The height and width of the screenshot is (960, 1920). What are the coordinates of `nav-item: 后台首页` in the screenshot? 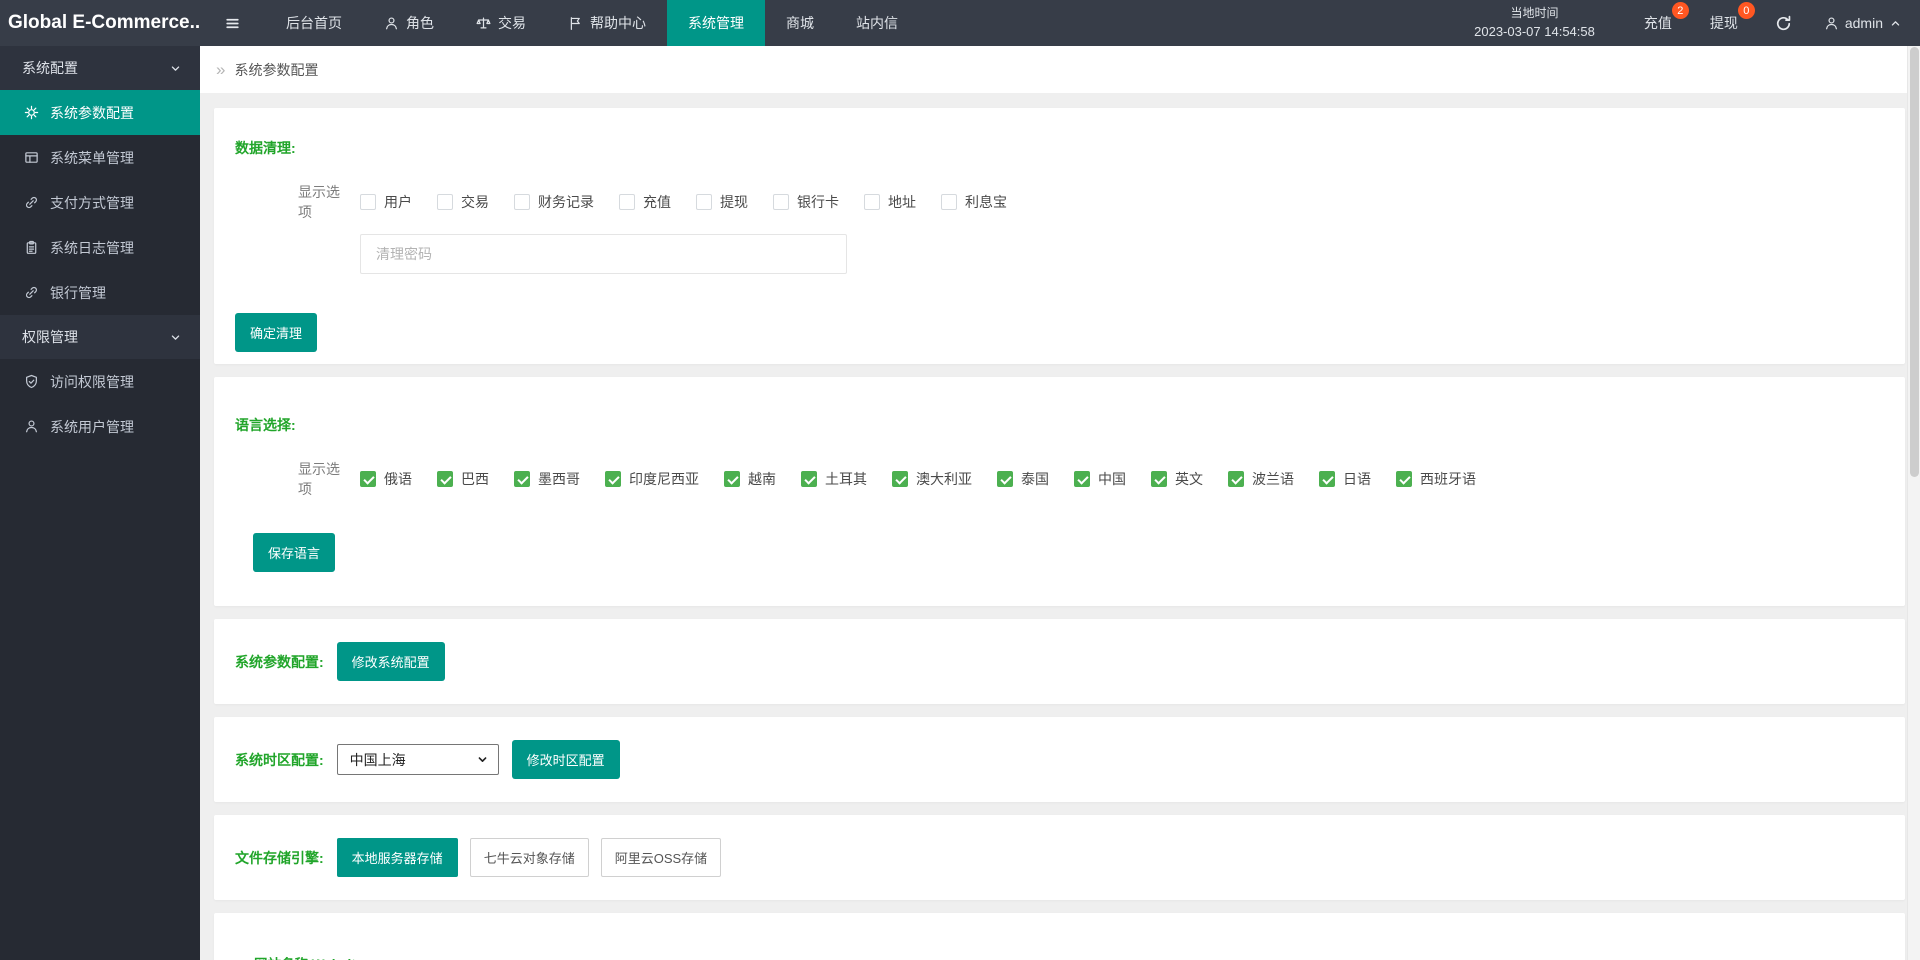 It's located at (314, 23).